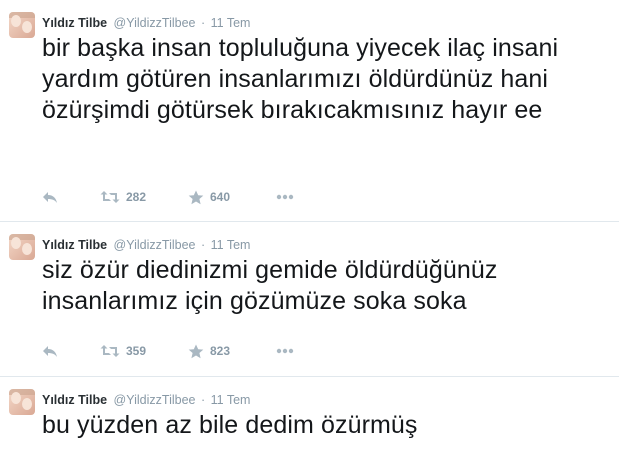  I want to click on retweet-button: 282, so click(144, 197).